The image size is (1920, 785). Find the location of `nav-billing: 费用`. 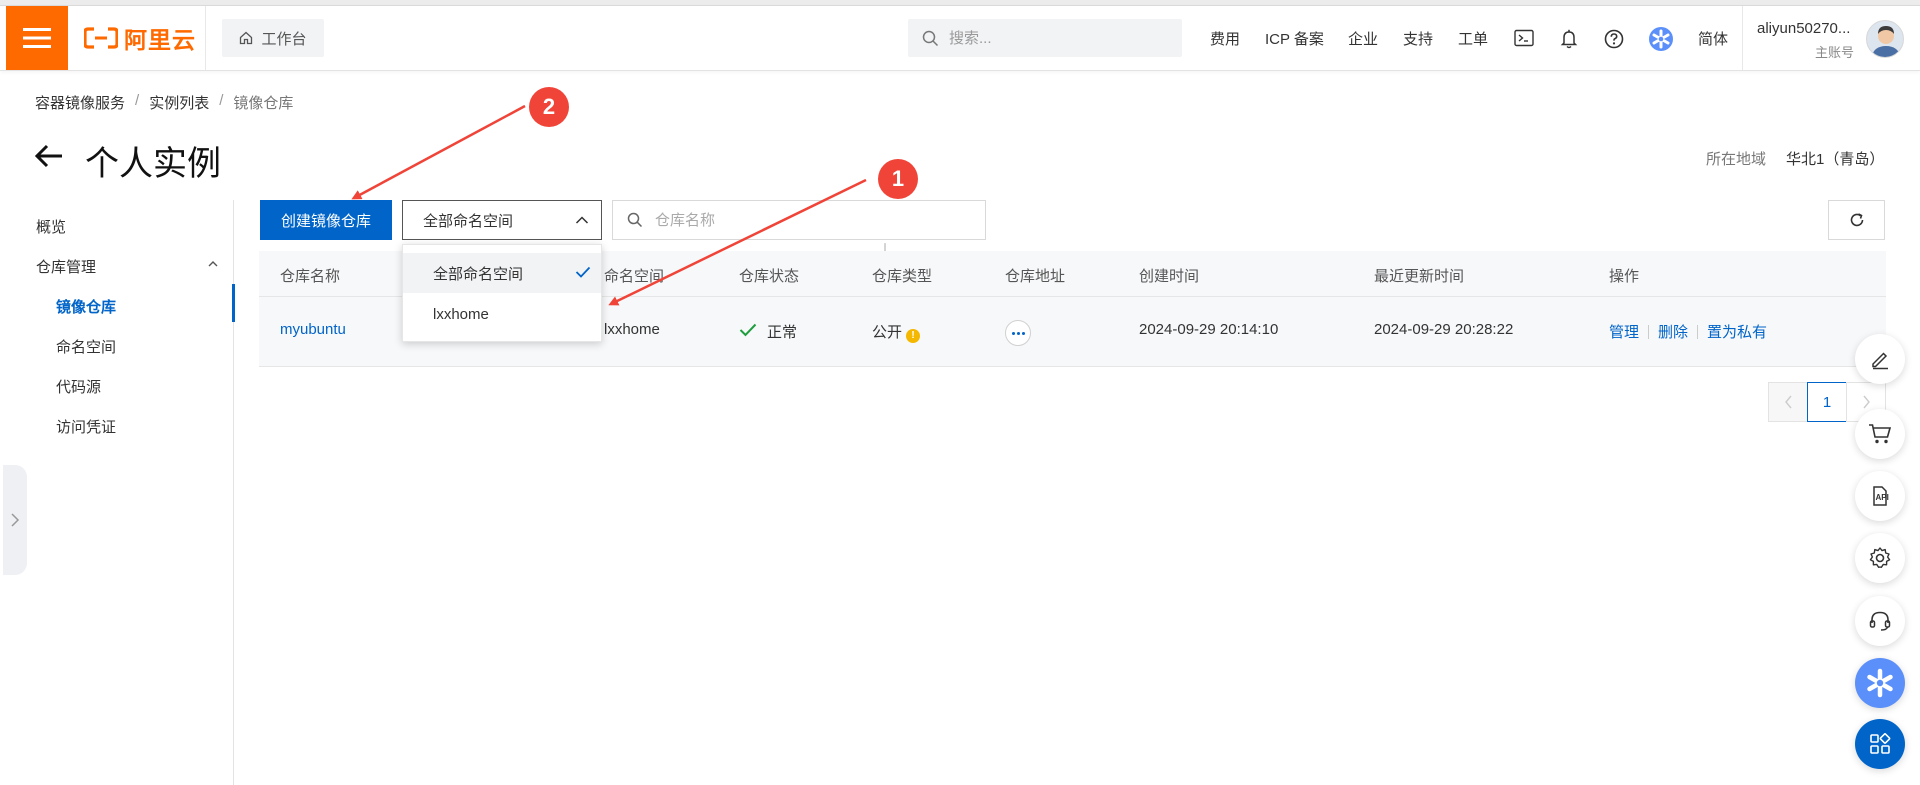

nav-billing: 费用 is located at coordinates (1225, 38).